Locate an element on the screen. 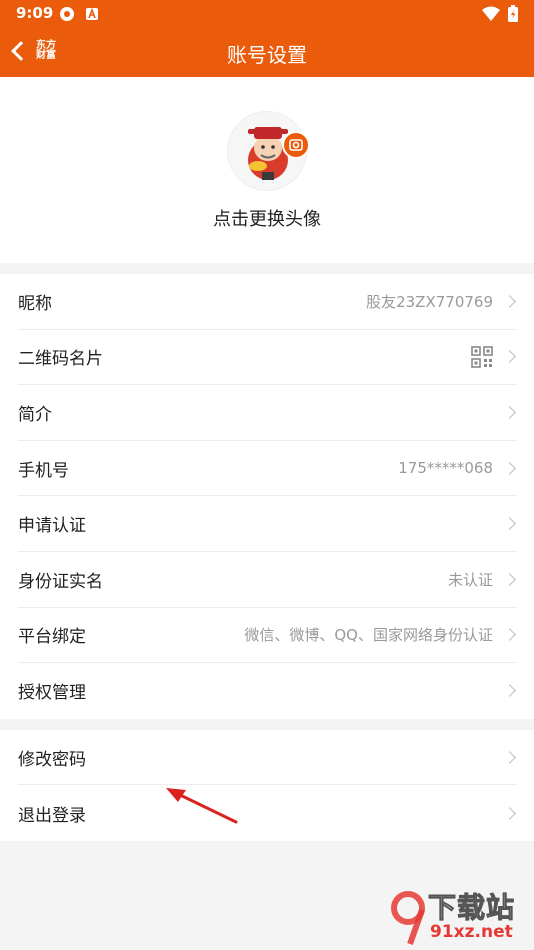 The image size is (534, 950). camera-icon is located at coordinates (296, 145).